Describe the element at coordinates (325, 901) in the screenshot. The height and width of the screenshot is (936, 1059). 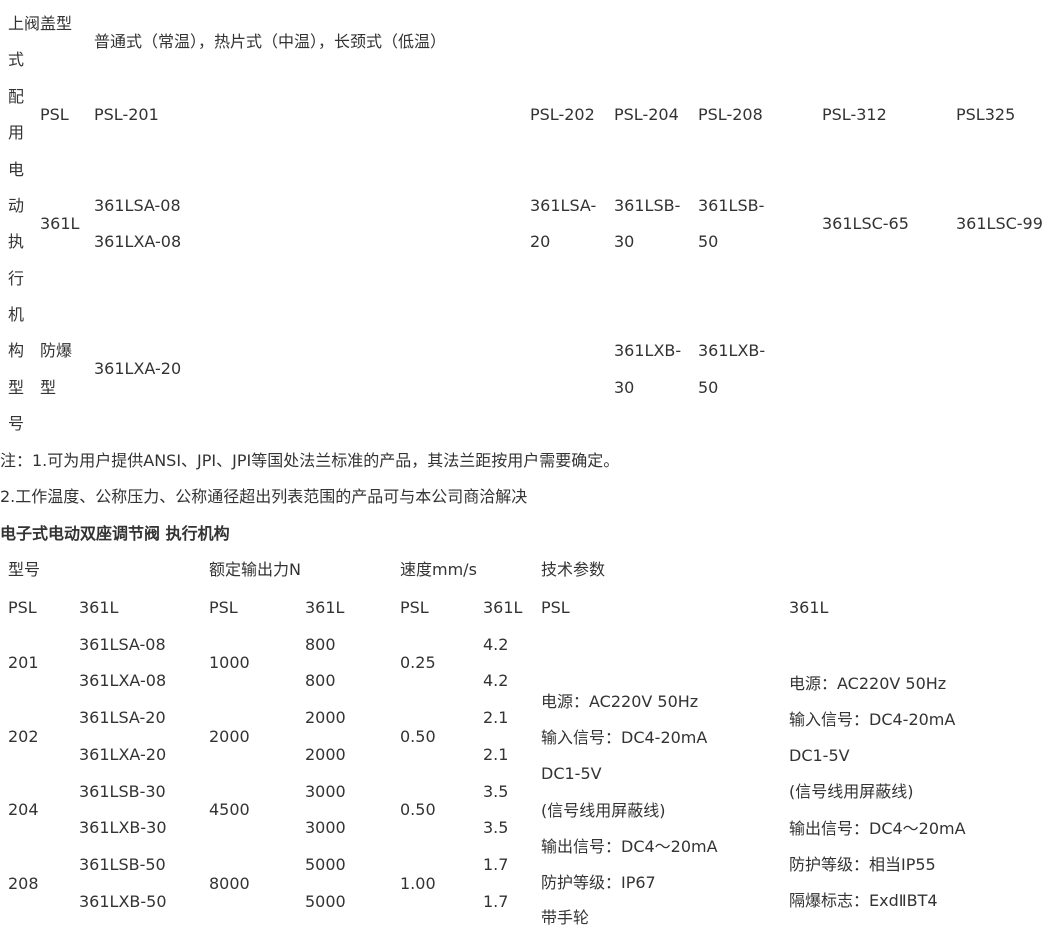
I see `cell-force-361: 5000` at that location.